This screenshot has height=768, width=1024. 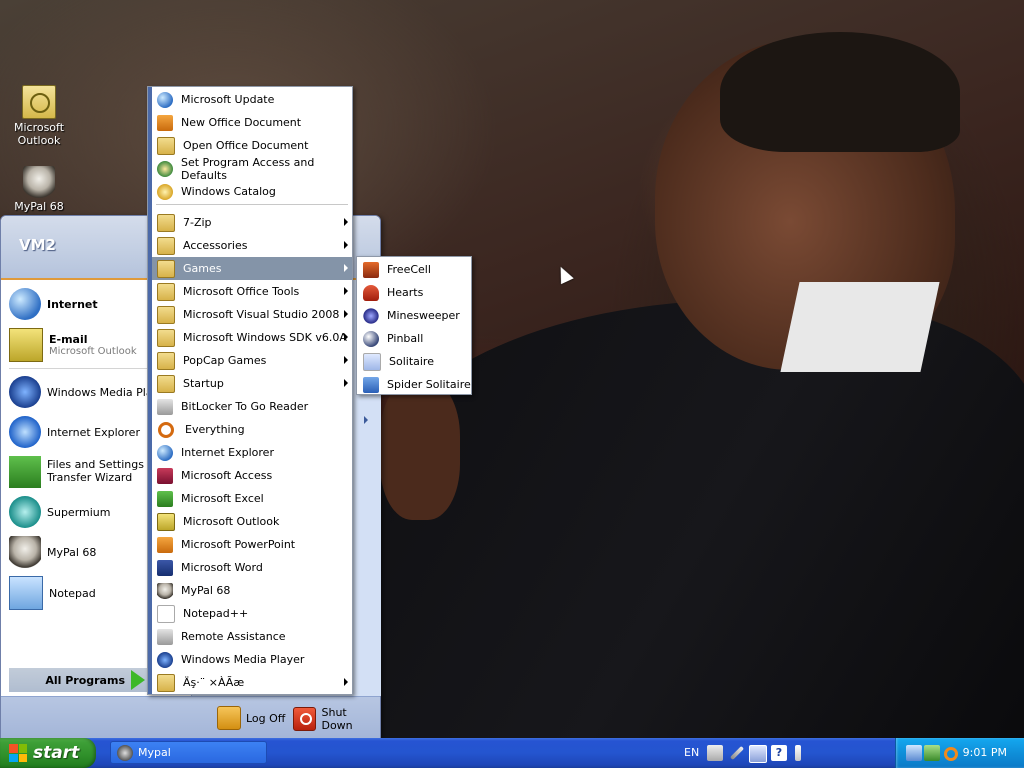 I want to click on menu-item-new-office-document: New Office Document, so click(x=252, y=122).